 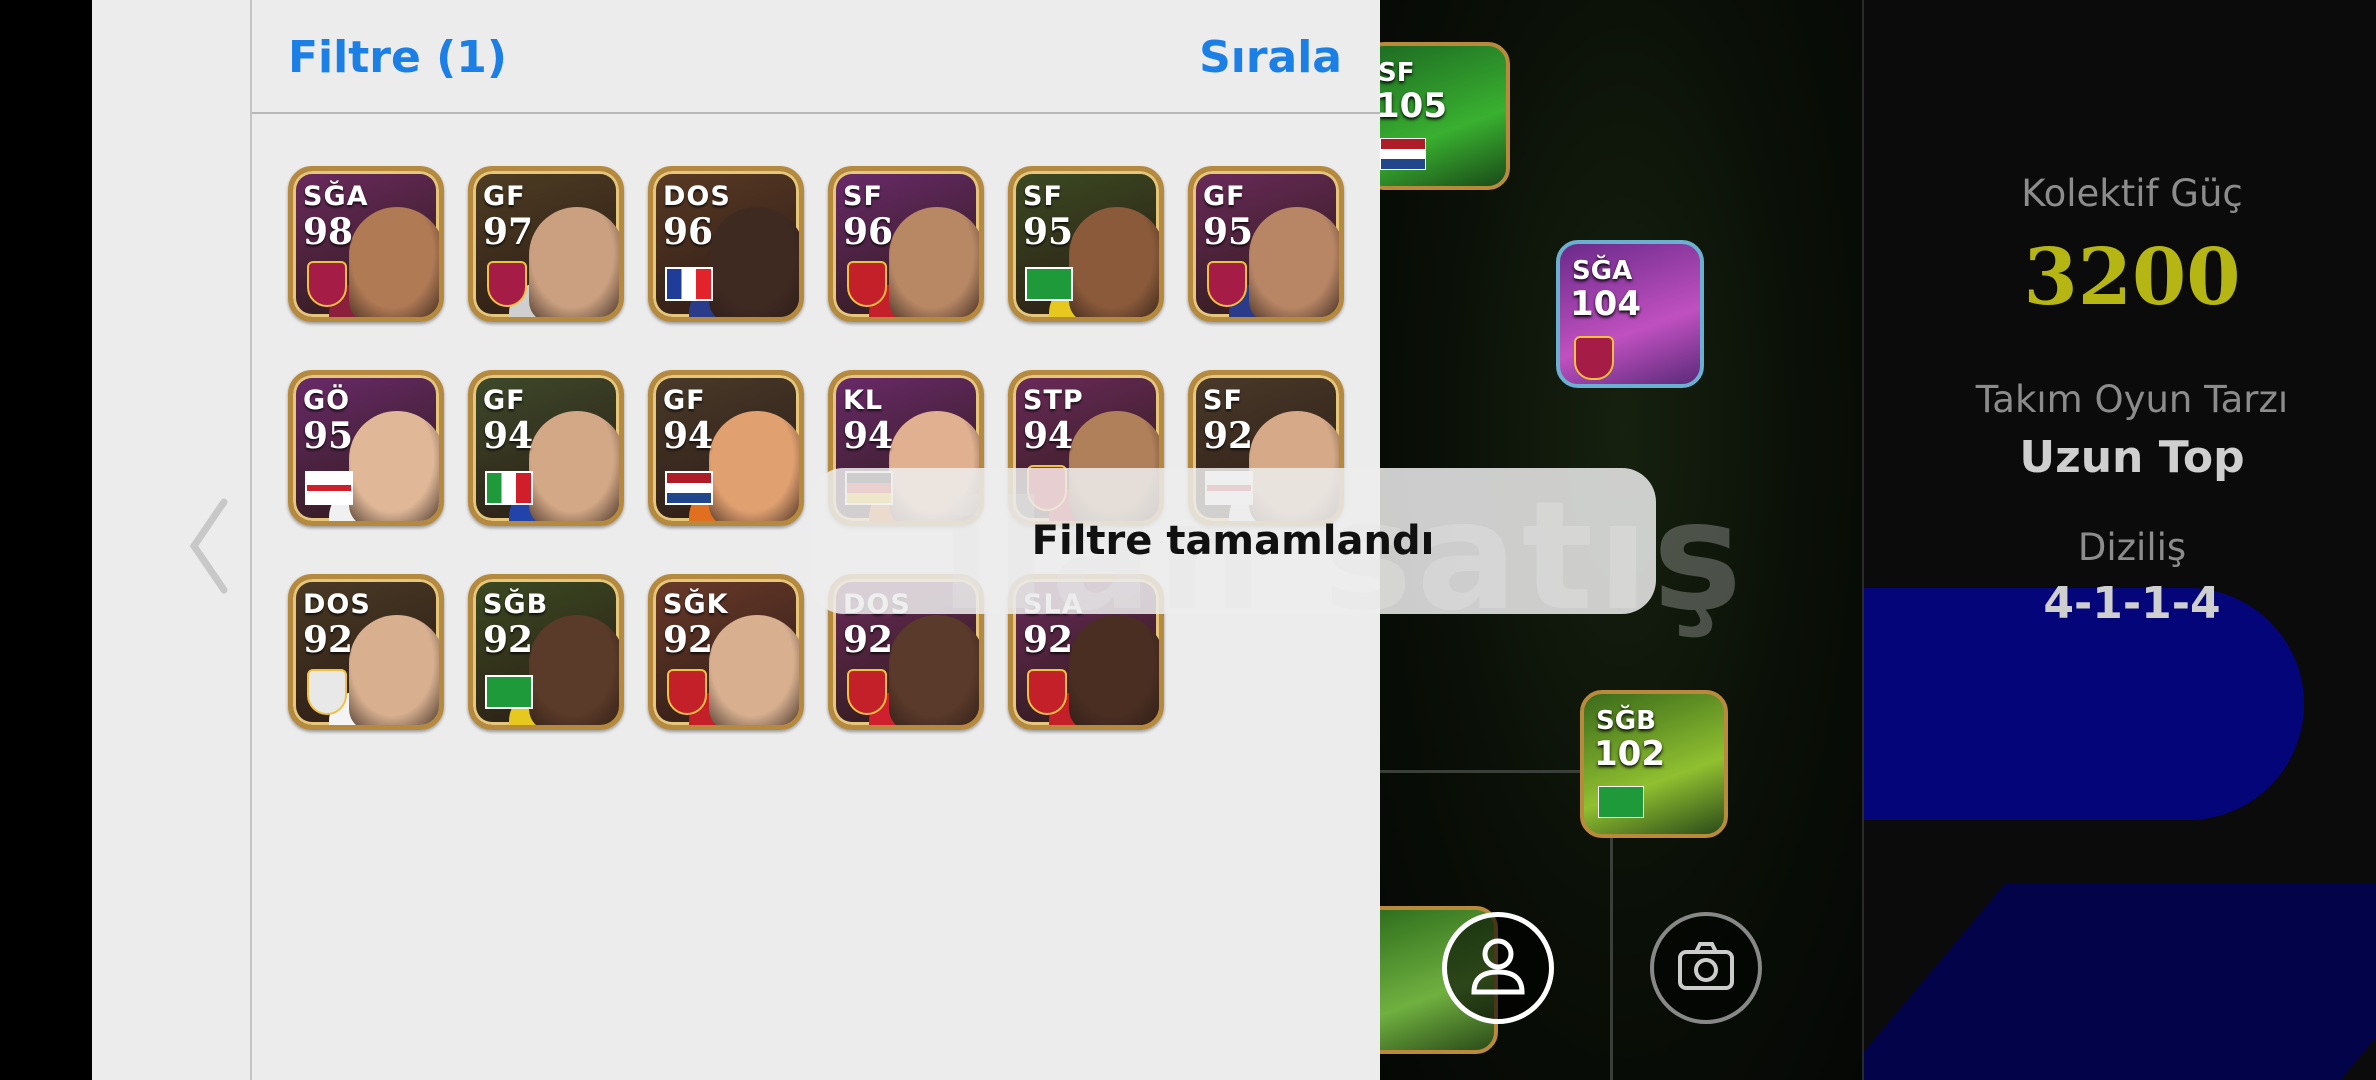 What do you see at coordinates (2132, 277) in the screenshot?
I see `collective-power-value: 3200` at bounding box center [2132, 277].